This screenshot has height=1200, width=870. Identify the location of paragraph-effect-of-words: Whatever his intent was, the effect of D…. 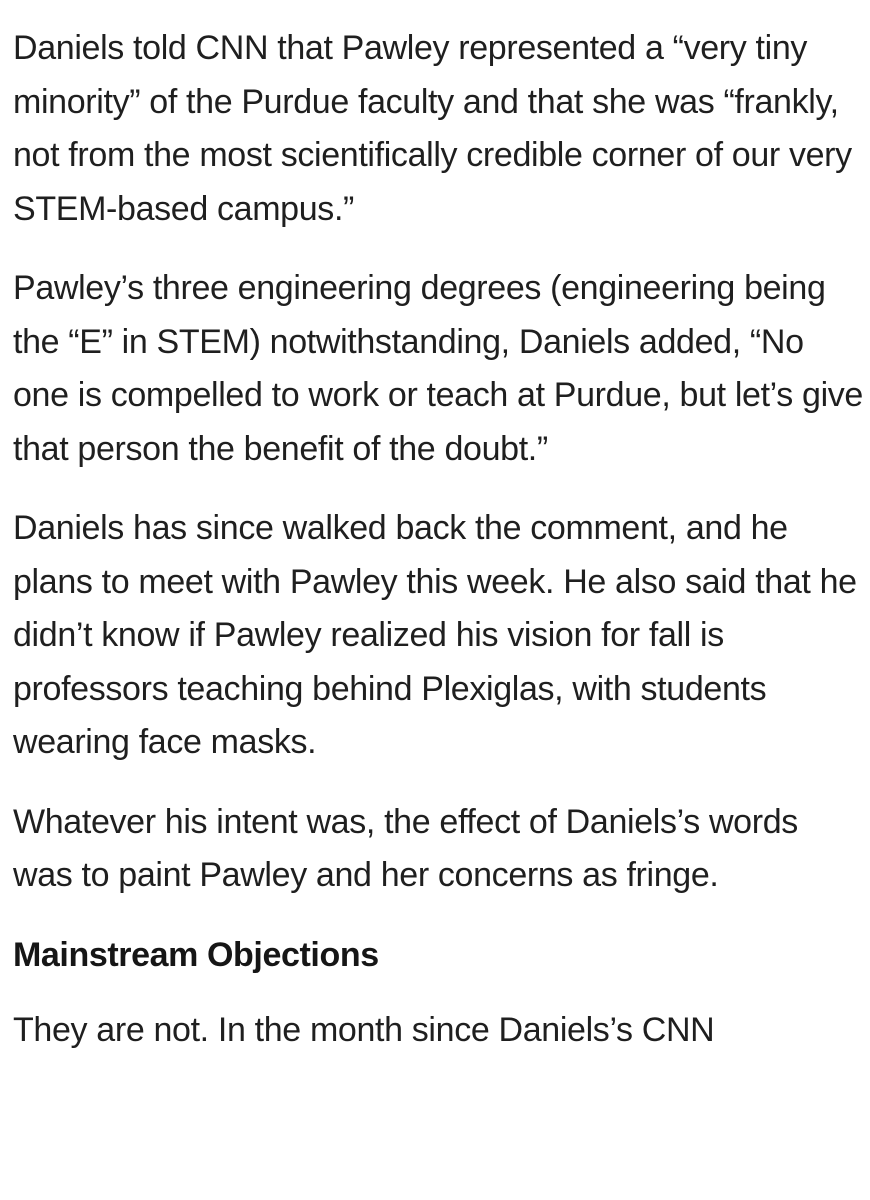
(405, 848).